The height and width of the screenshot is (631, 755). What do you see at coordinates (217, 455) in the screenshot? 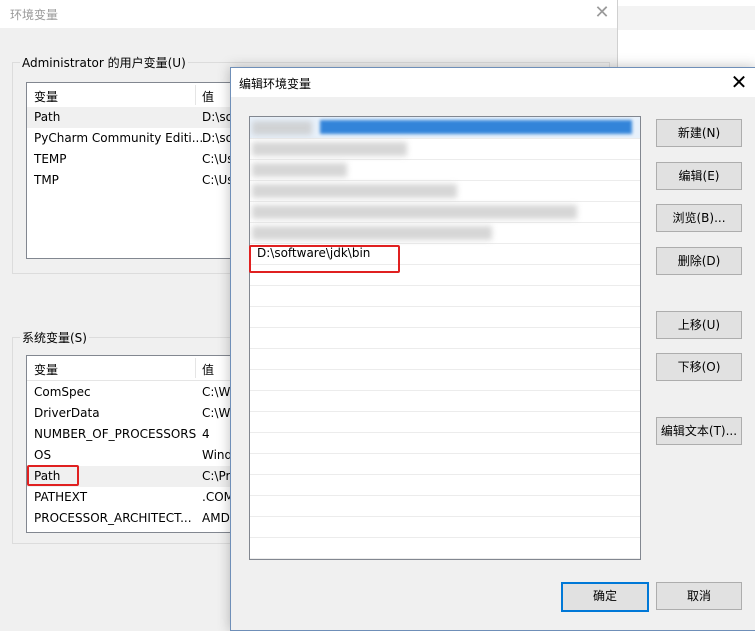
I see `variable-value: Wind` at bounding box center [217, 455].